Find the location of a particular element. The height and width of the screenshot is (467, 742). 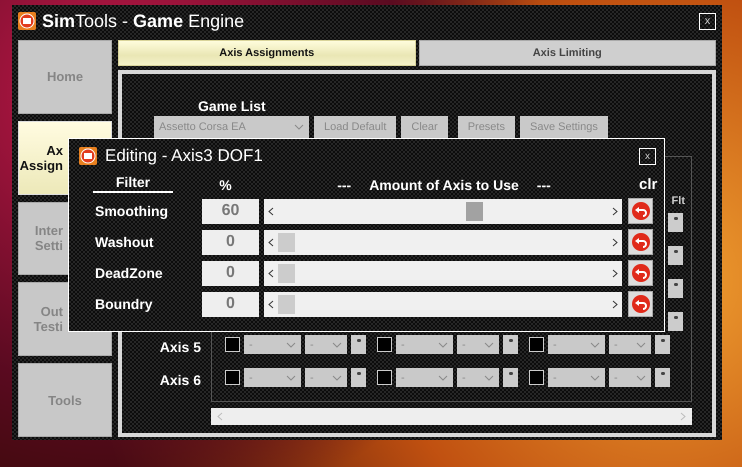

window-title: SimTools - Game Engine is located at coordinates (143, 21).